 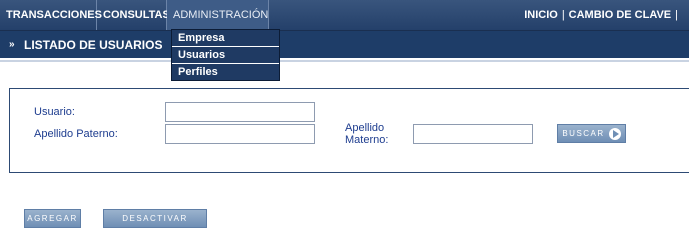 What do you see at coordinates (240, 112) in the screenshot?
I see `usuario-input` at bounding box center [240, 112].